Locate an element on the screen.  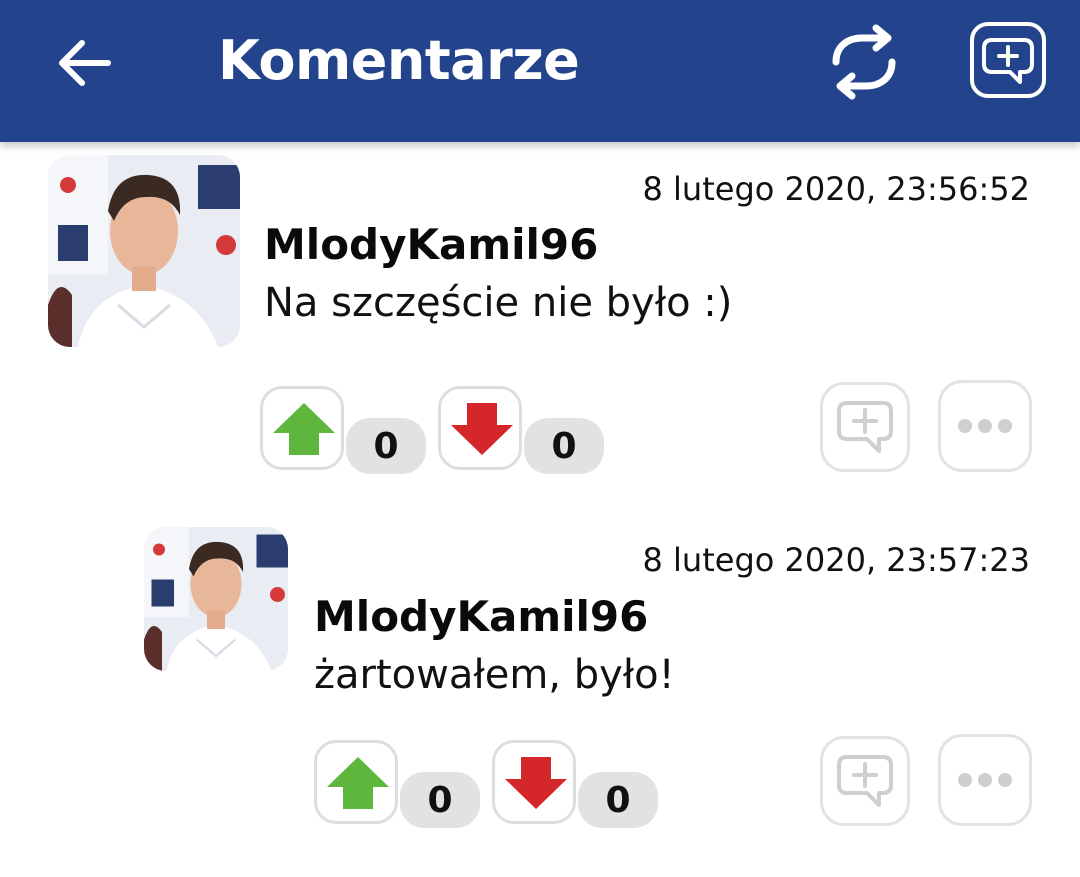
back-arrow-icon is located at coordinates (85, 63).